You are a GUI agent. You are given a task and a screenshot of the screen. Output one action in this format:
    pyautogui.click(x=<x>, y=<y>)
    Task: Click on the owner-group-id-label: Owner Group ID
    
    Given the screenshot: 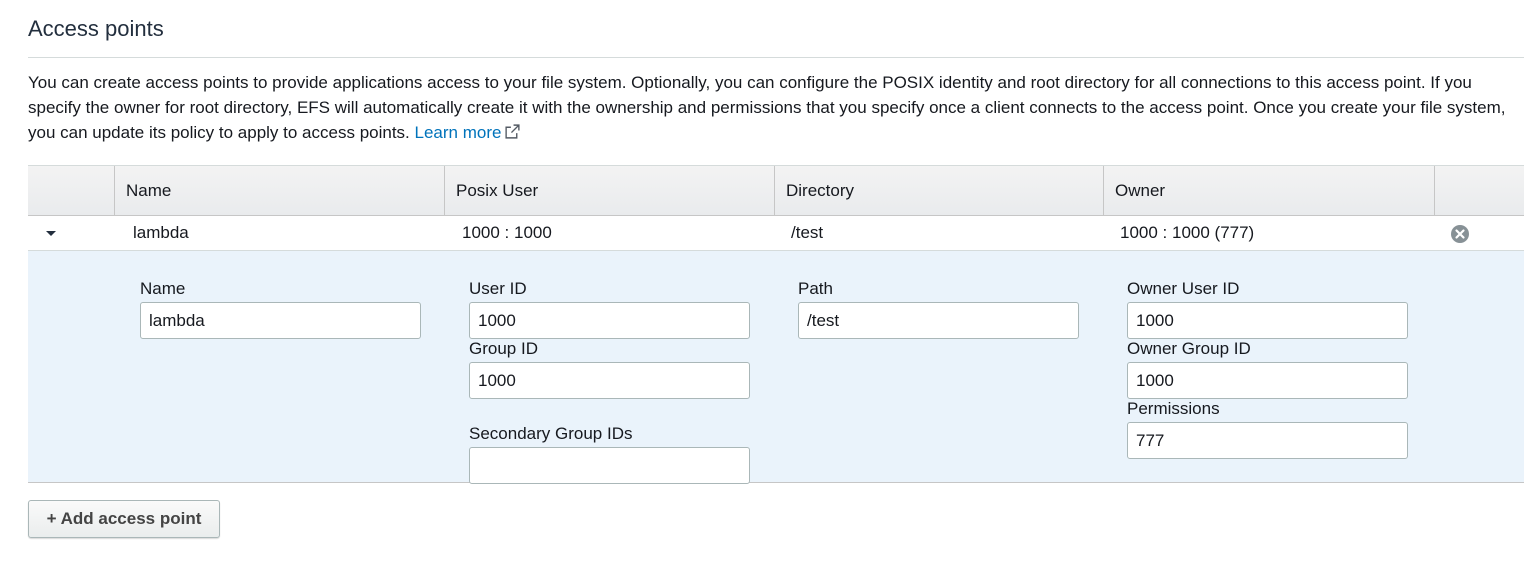 What is the action you would take?
    pyautogui.click(x=1189, y=348)
    